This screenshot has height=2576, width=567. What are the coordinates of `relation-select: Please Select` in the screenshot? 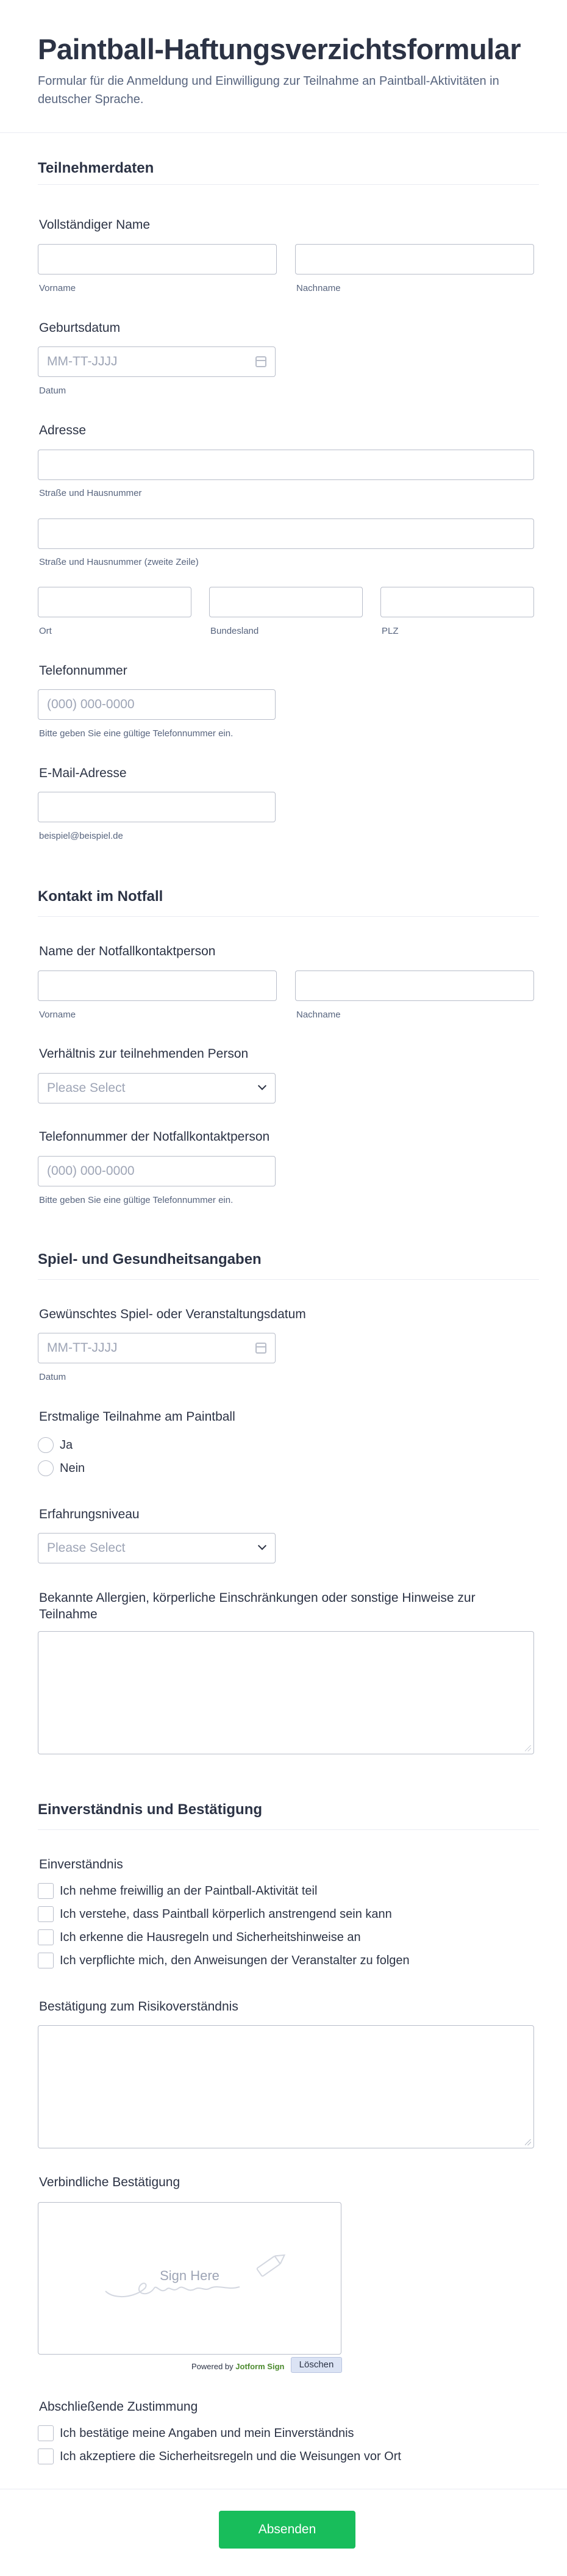 It's located at (157, 1088).